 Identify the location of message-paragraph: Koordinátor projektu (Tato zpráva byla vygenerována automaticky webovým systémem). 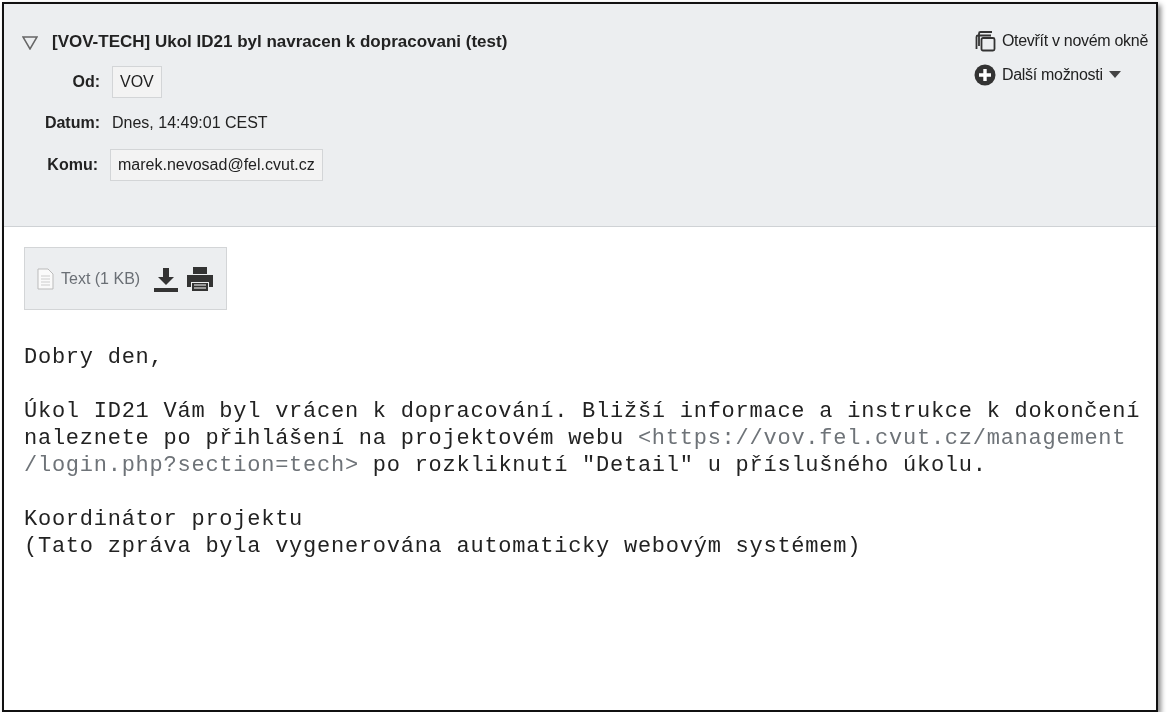
(443, 533).